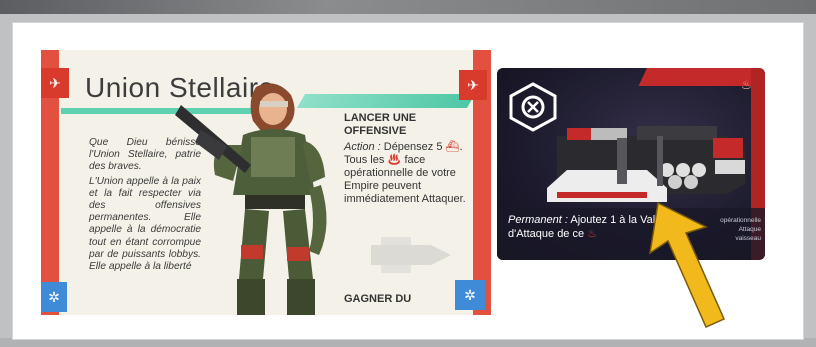  Describe the element at coordinates (380, 124) in the screenshot. I see `action-title: LANCER UNE OFFENSIVE` at that location.